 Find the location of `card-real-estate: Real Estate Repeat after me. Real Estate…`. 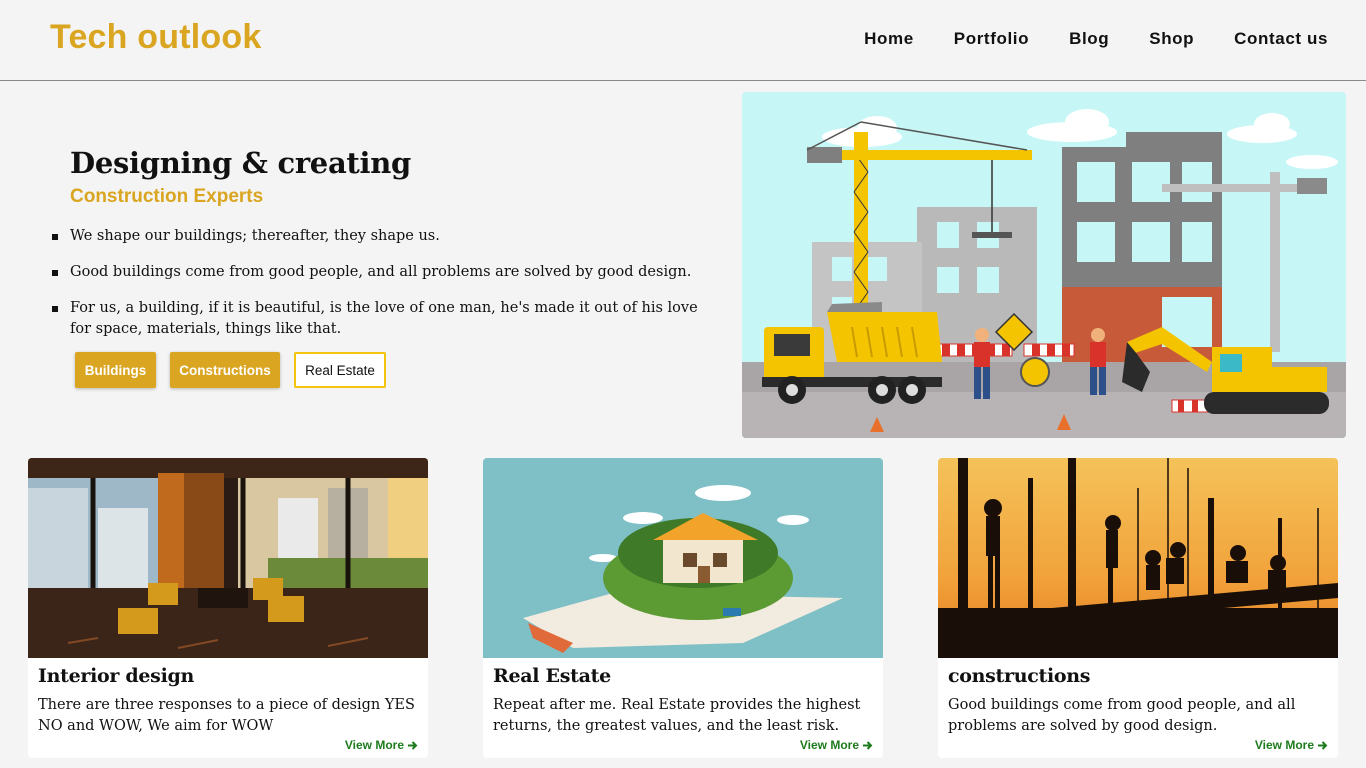

card-real-estate: Real Estate Repeat after me. Real Estate… is located at coordinates (683, 608).